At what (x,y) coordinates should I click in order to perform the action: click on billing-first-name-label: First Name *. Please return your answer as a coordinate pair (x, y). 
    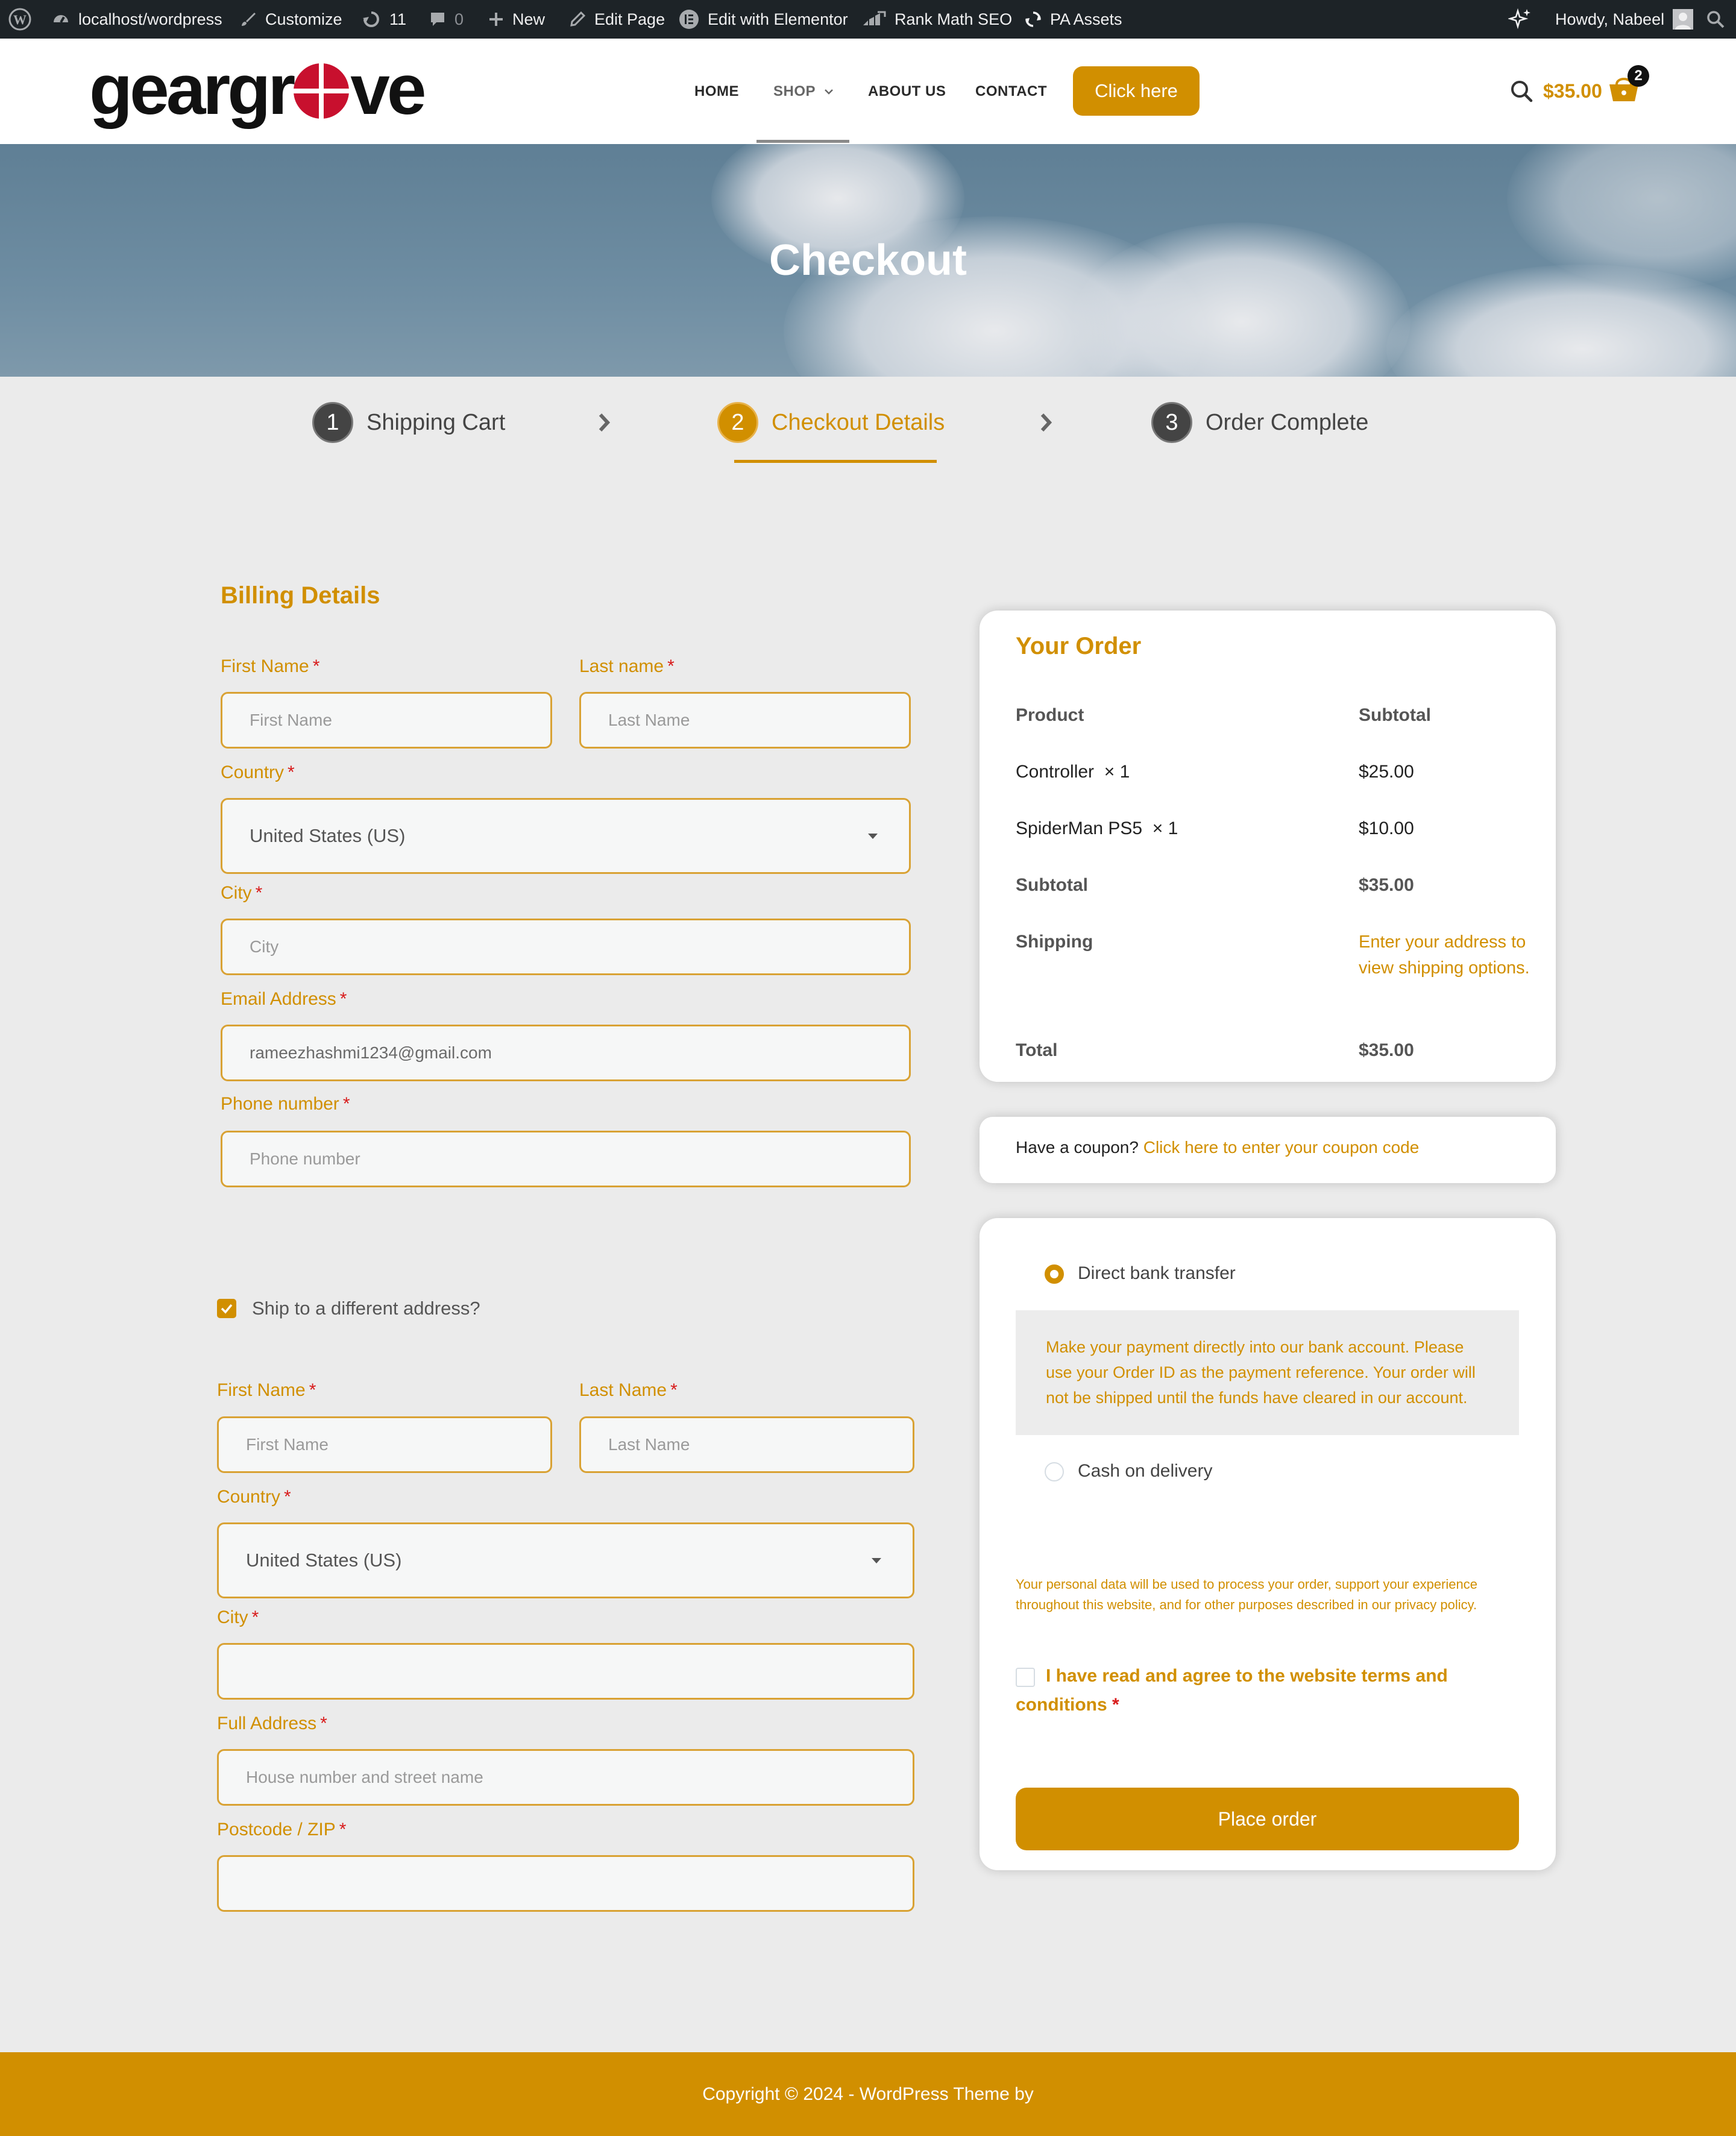
    Looking at the image, I should click on (270, 666).